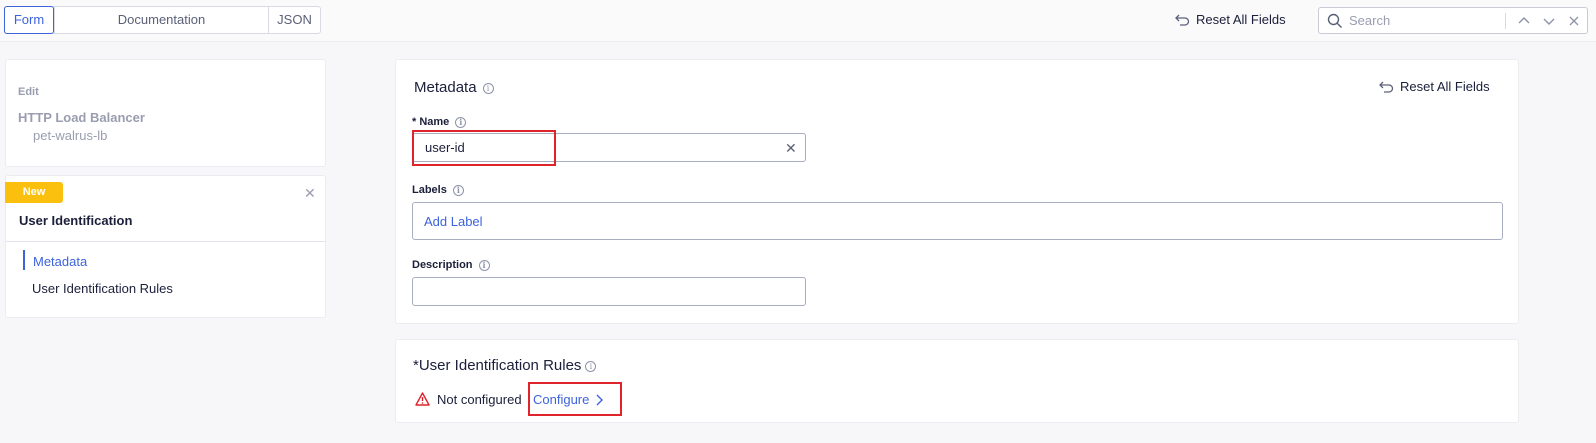 The image size is (1596, 443). Describe the element at coordinates (76, 220) in the screenshot. I see `section-title: User Identification` at that location.